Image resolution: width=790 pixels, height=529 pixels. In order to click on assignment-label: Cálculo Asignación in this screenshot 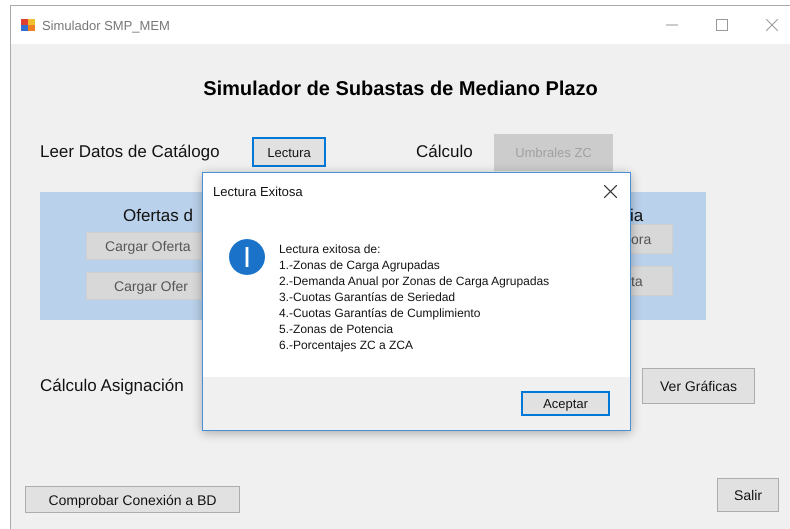, I will do `click(112, 386)`.